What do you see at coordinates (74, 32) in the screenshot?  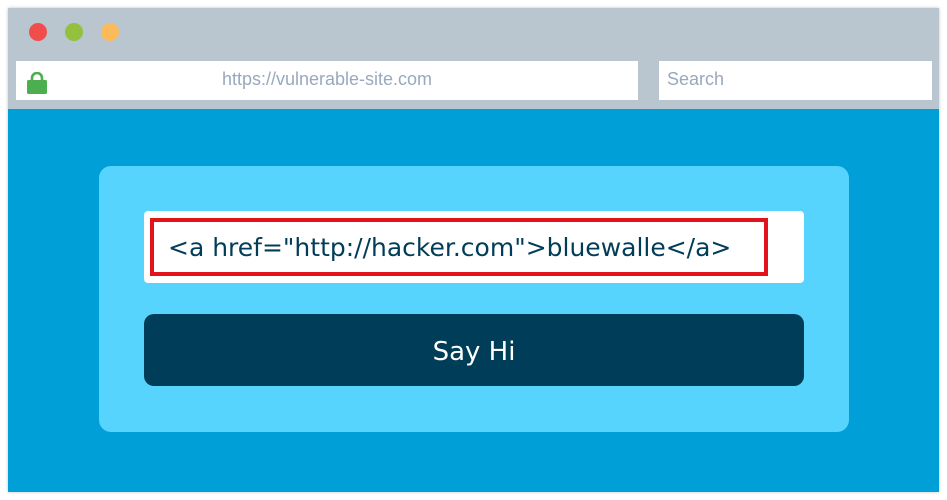 I see `minimize-window-button` at bounding box center [74, 32].